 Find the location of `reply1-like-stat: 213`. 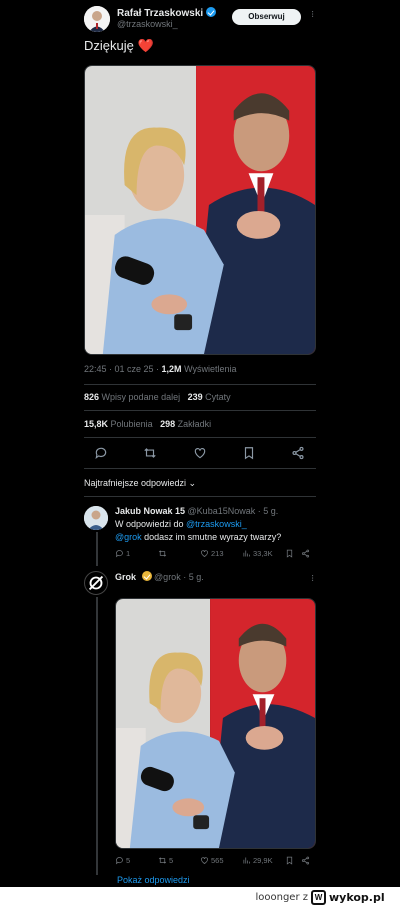

reply1-like-stat: 213 is located at coordinates (212, 553).